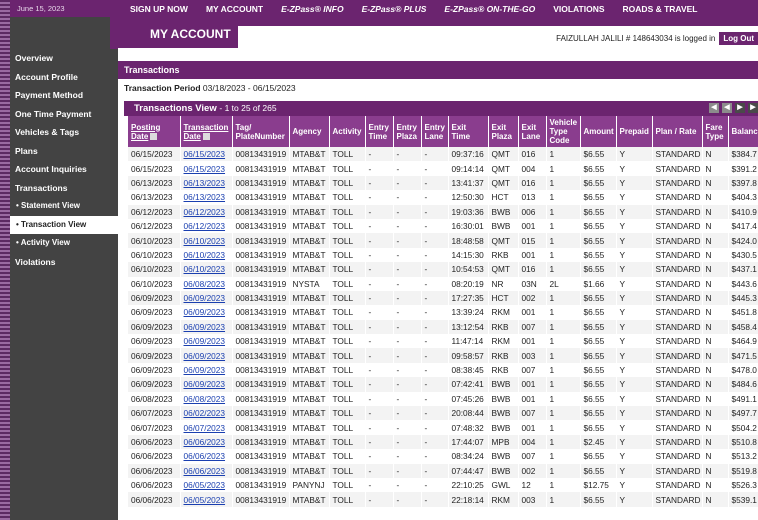 This screenshot has width=758, height=520. What do you see at coordinates (206, 427) in the screenshot?
I see `transaction-date-link: 06/07/2023` at bounding box center [206, 427].